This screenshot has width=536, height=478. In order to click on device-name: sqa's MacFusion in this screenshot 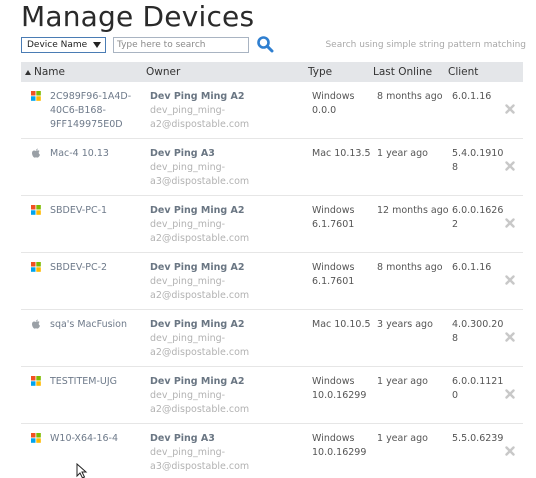, I will do `click(96, 325)`.